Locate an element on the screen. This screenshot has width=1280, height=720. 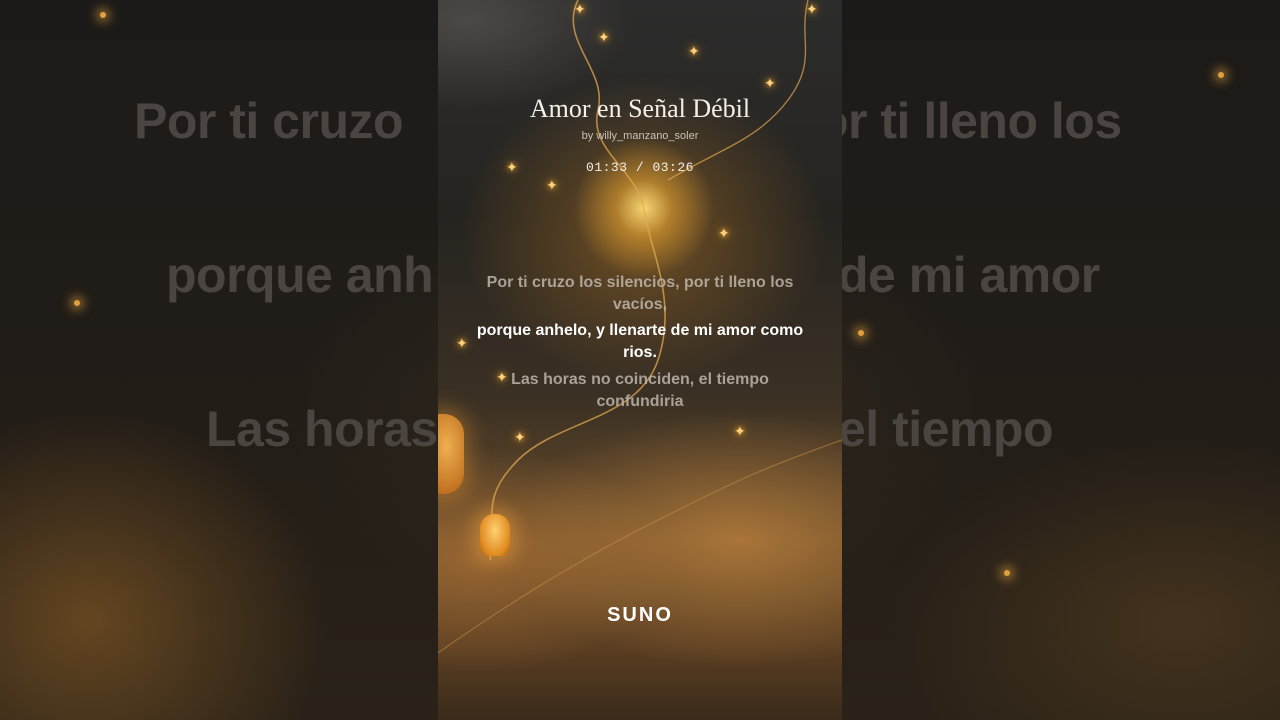
background-lyric-right: de mi amor is located at coordinates (969, 275).